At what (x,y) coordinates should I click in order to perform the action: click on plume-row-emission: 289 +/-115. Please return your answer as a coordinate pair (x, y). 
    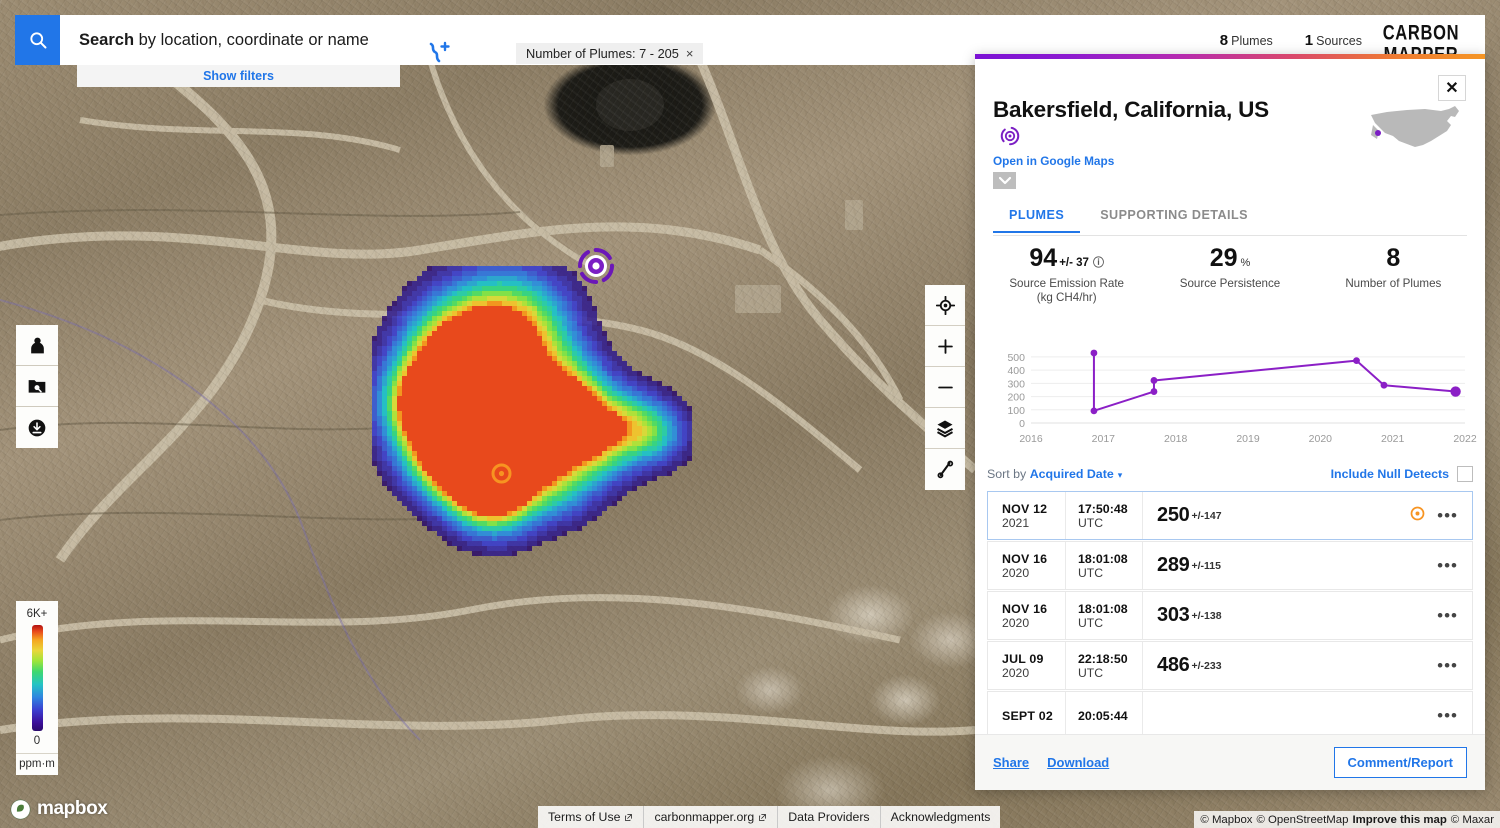
    Looking at the image, I should click on (1290, 565).